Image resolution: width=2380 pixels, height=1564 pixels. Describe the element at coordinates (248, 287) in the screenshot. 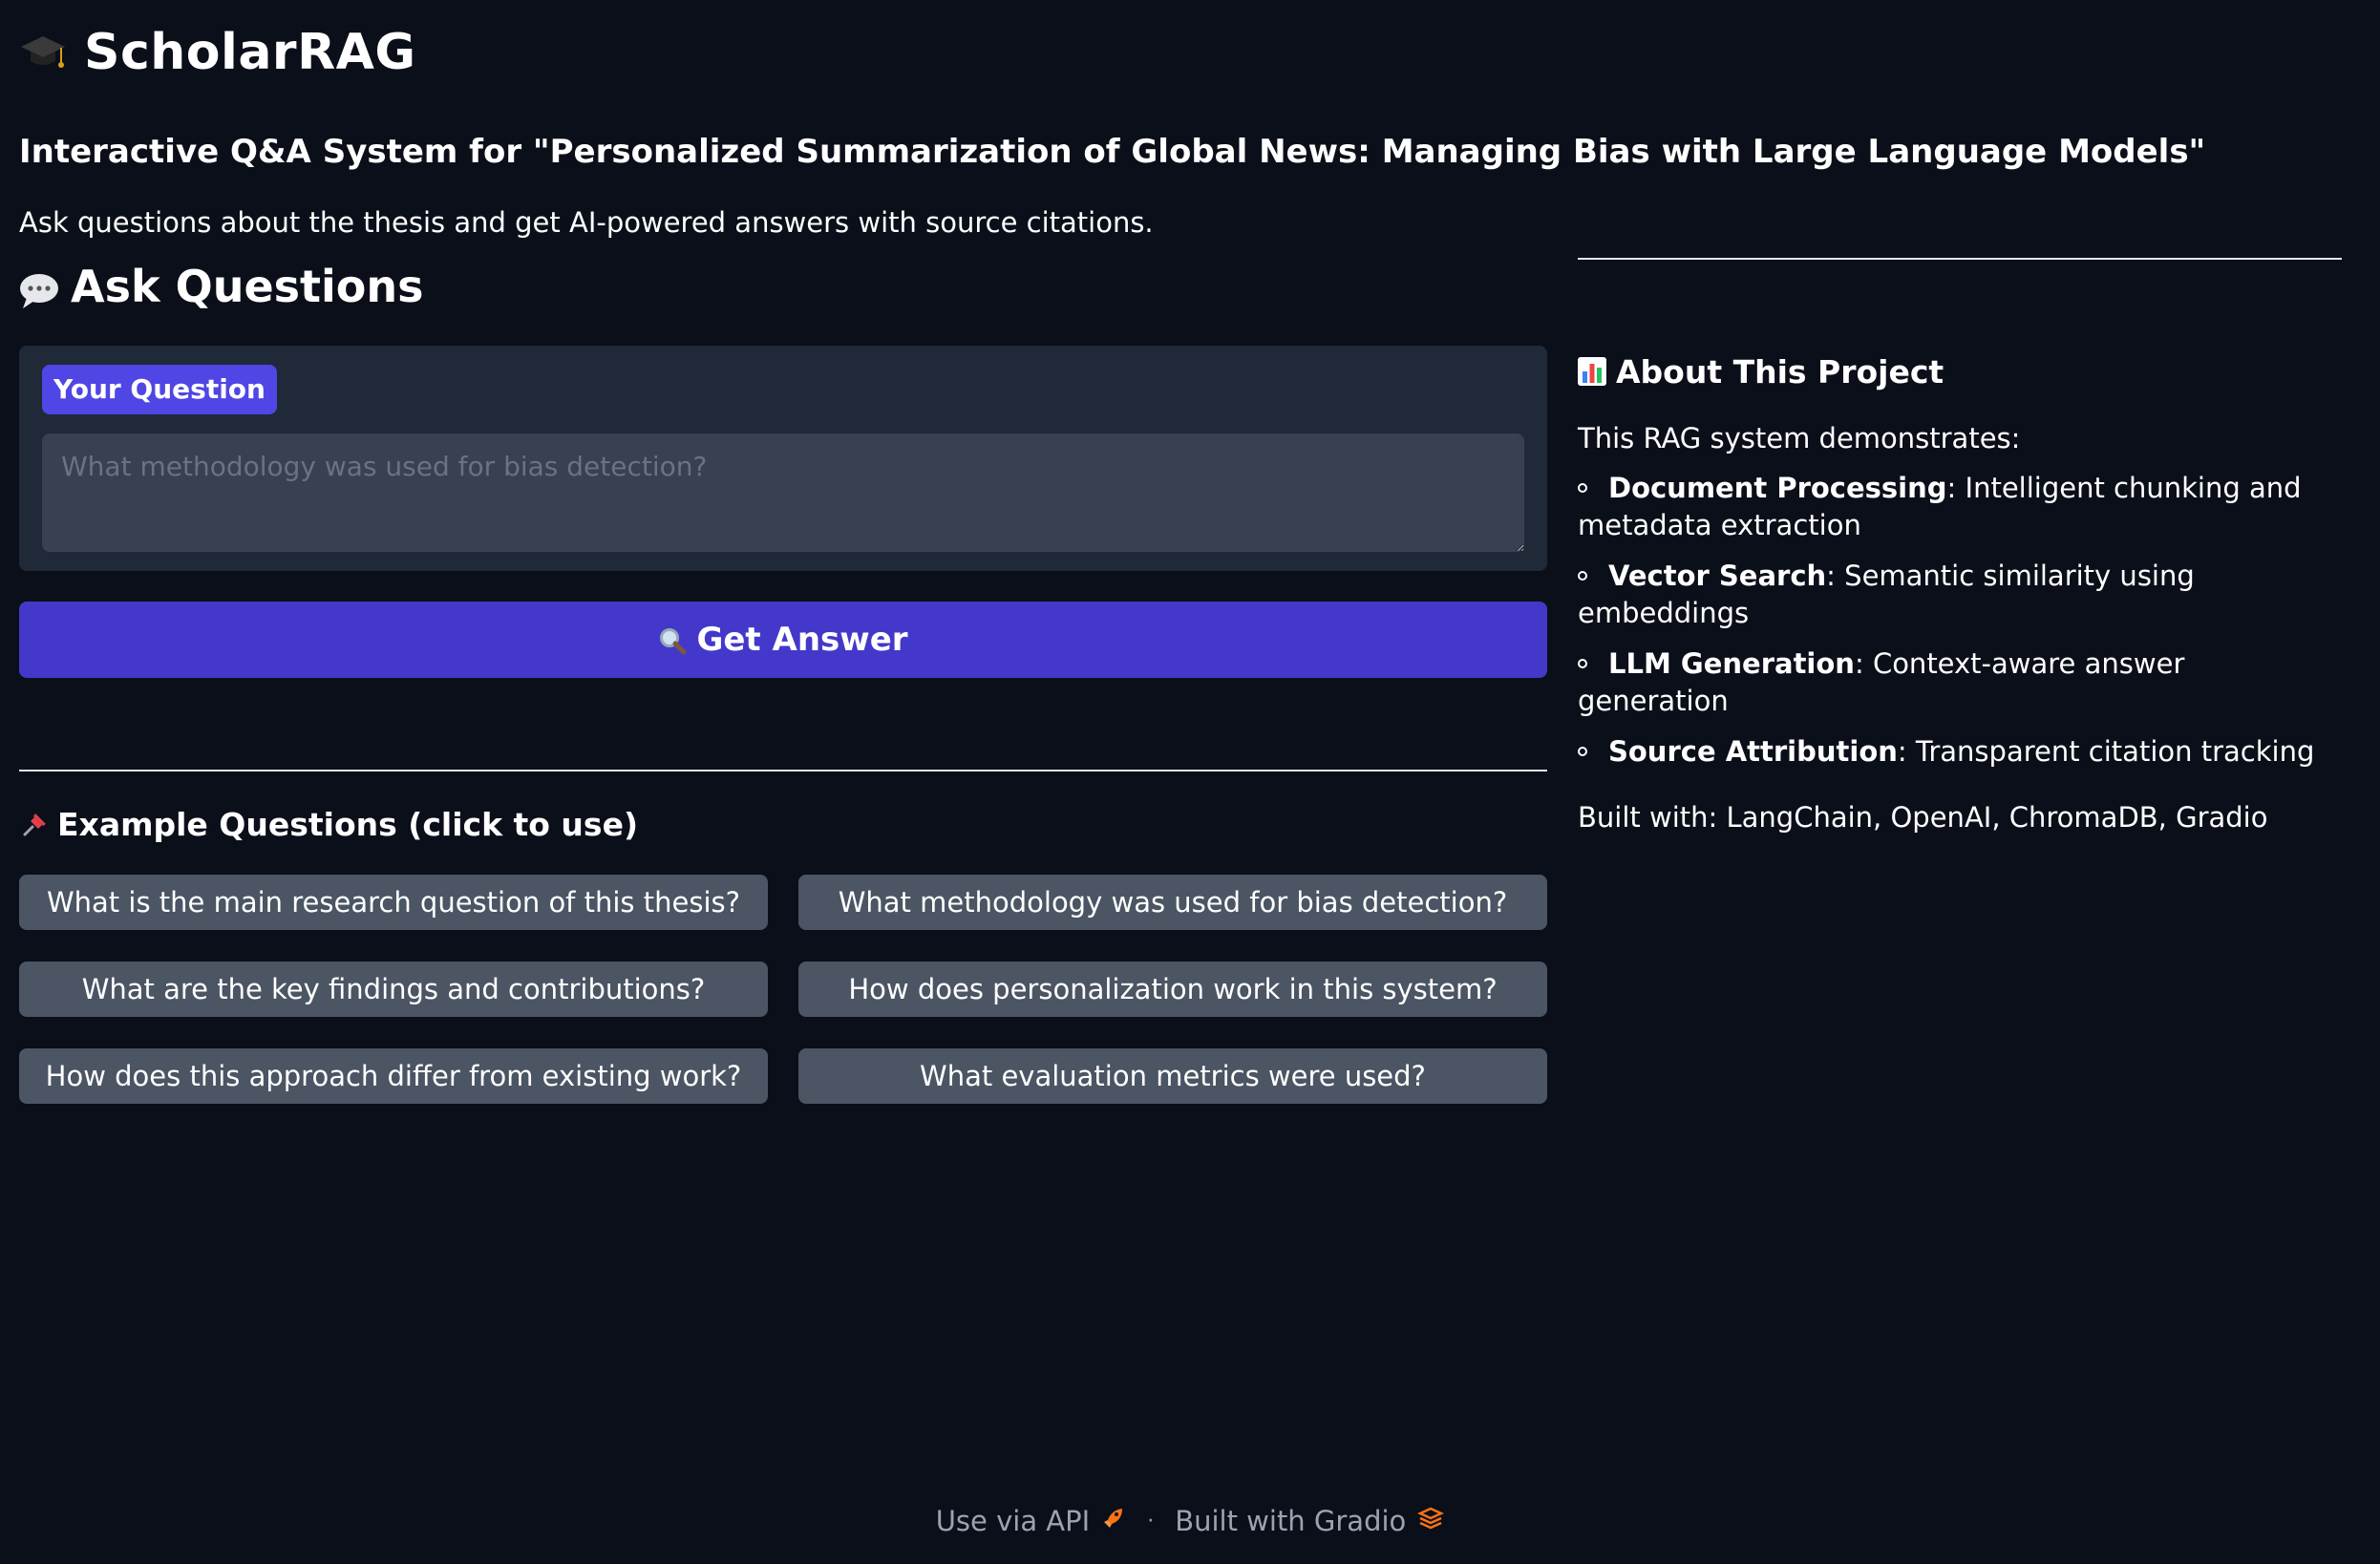

I see `ask-section-title-text: Ask Questions` at that location.